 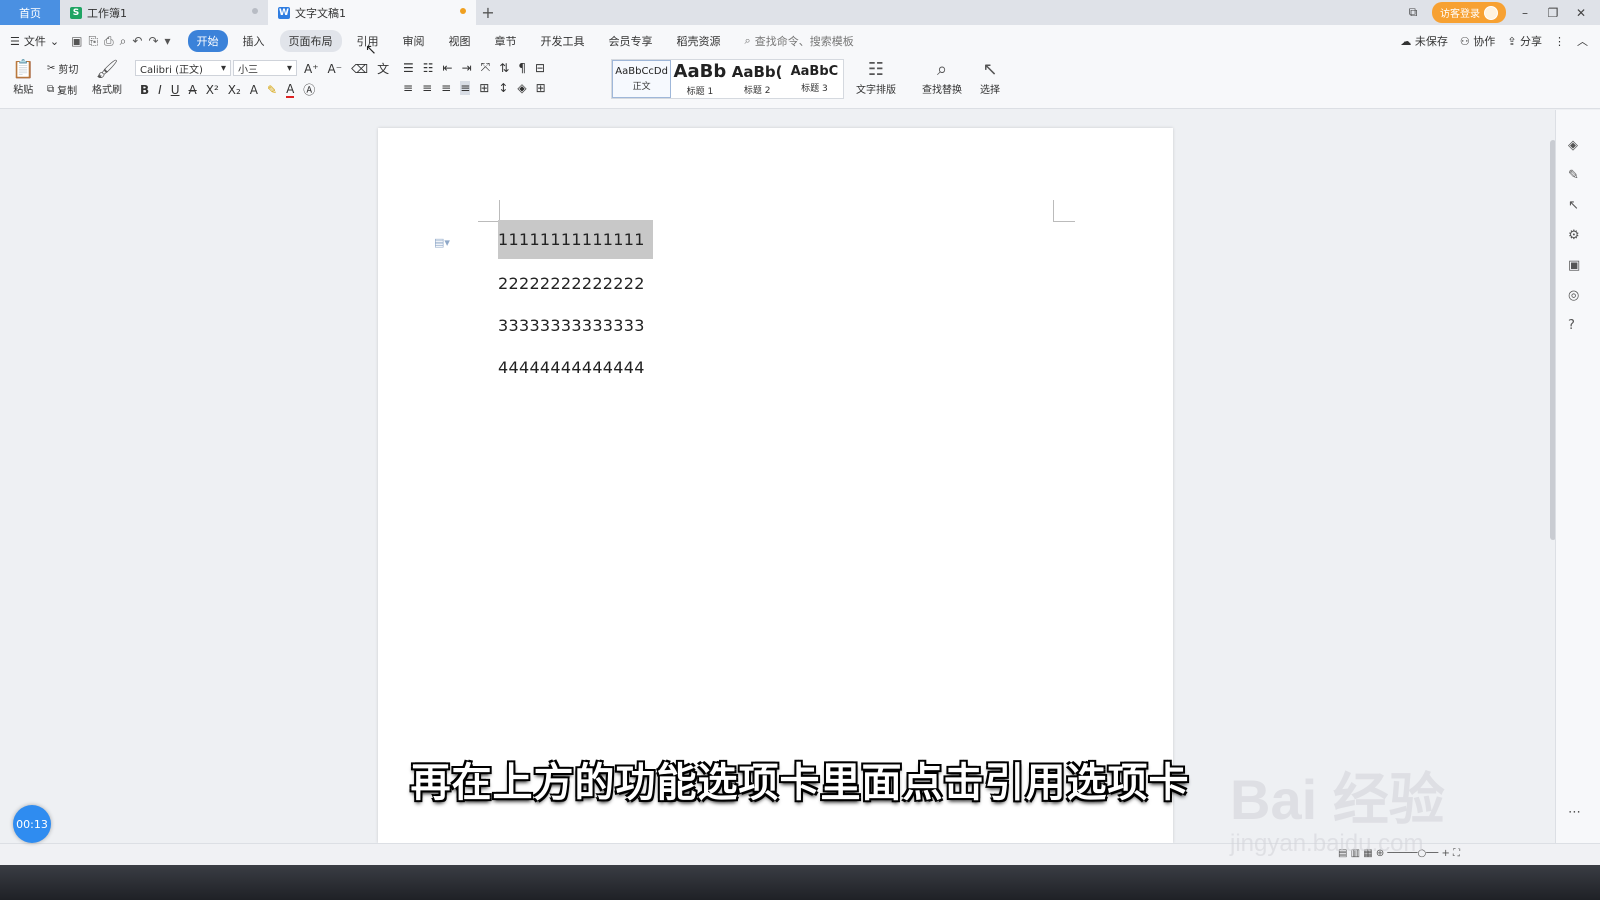 What do you see at coordinates (1399, 853) in the screenshot?
I see `view-controls: ▤ ▥ ▦ ⊕ ─────○── + ⛶` at bounding box center [1399, 853].